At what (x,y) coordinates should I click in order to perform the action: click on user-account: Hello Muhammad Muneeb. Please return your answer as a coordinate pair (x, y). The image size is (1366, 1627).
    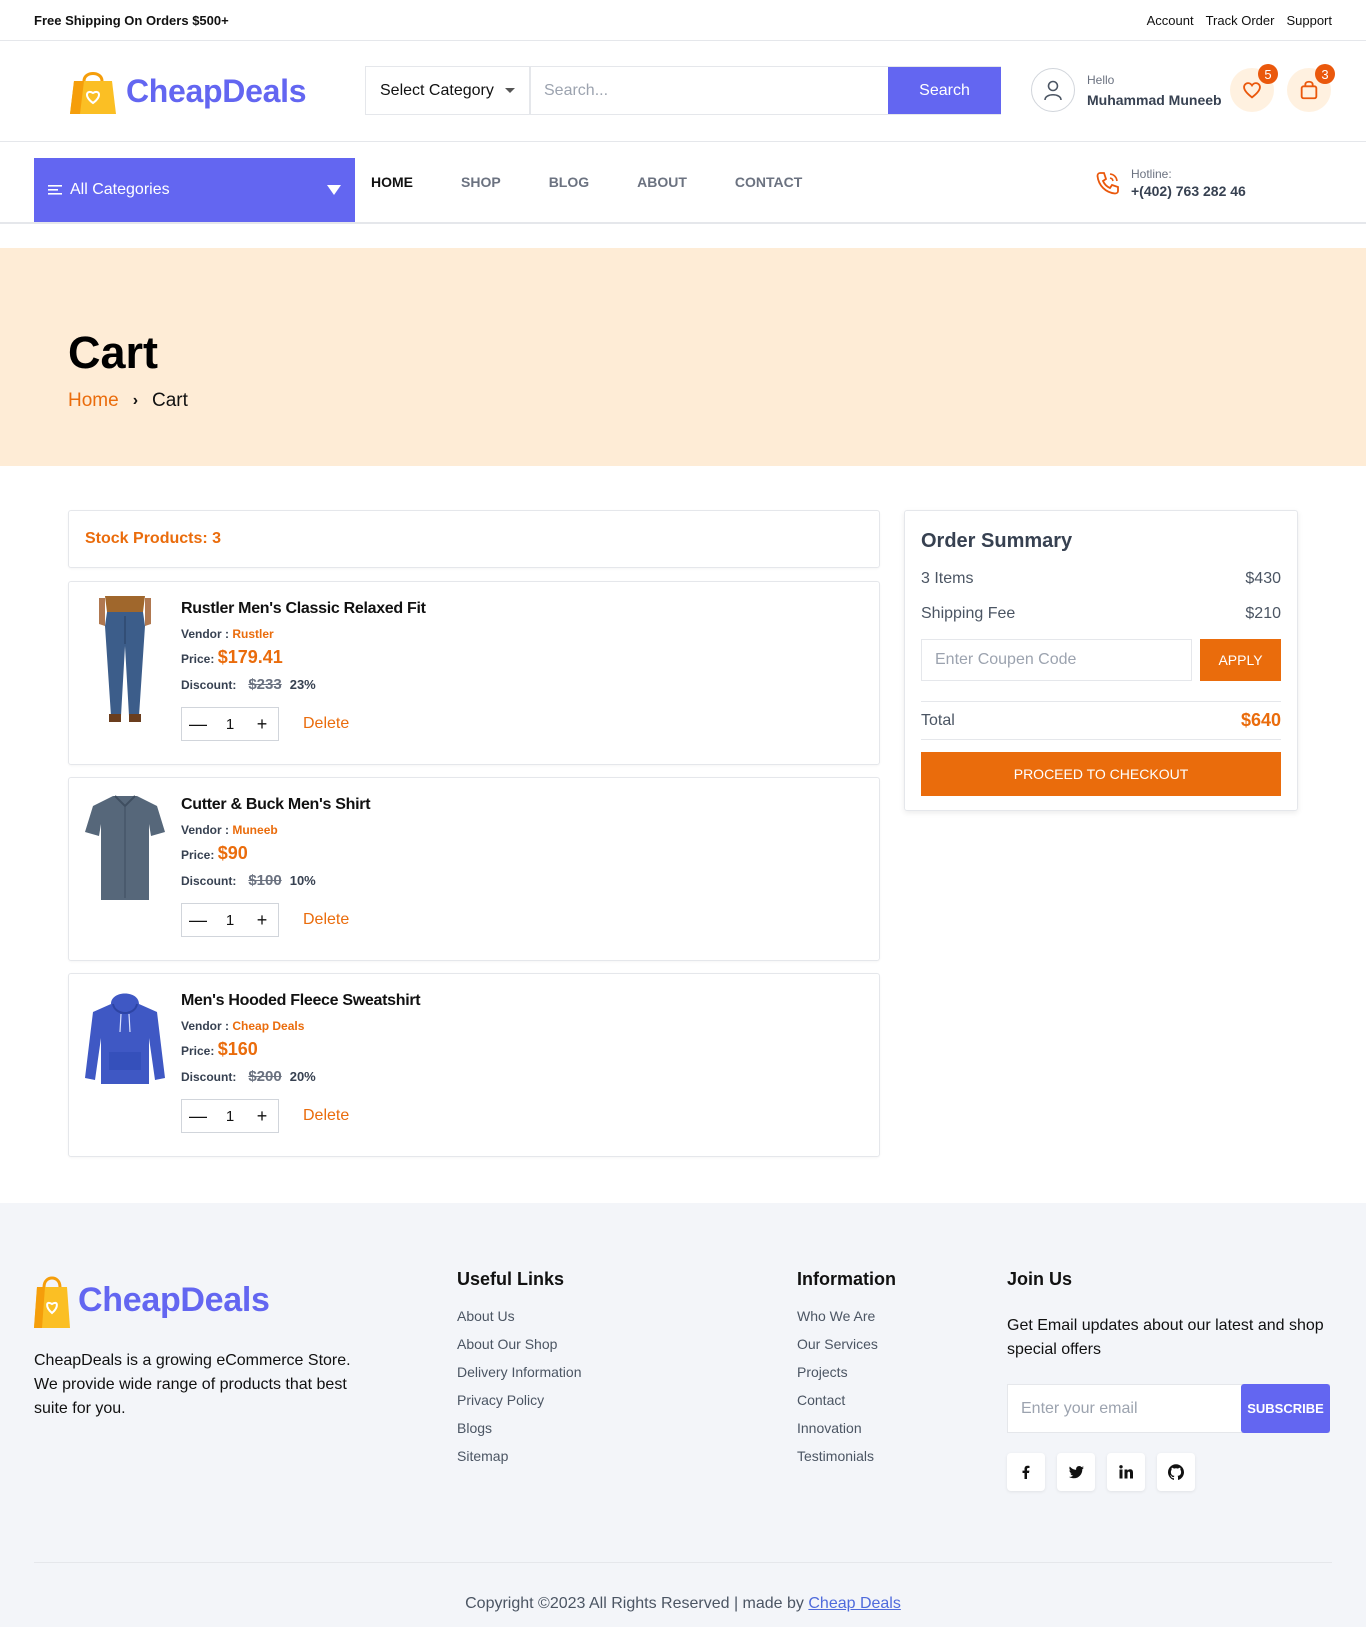
    Looking at the image, I should click on (1126, 90).